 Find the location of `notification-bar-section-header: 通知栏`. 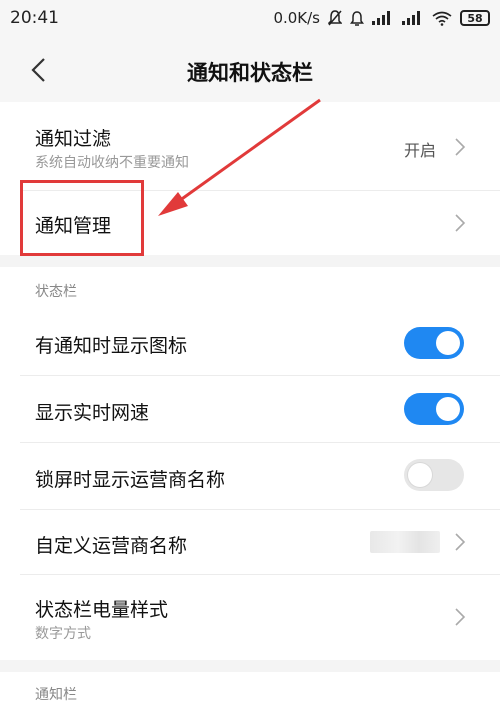

notification-bar-section-header: 通知栏 is located at coordinates (250, 688).